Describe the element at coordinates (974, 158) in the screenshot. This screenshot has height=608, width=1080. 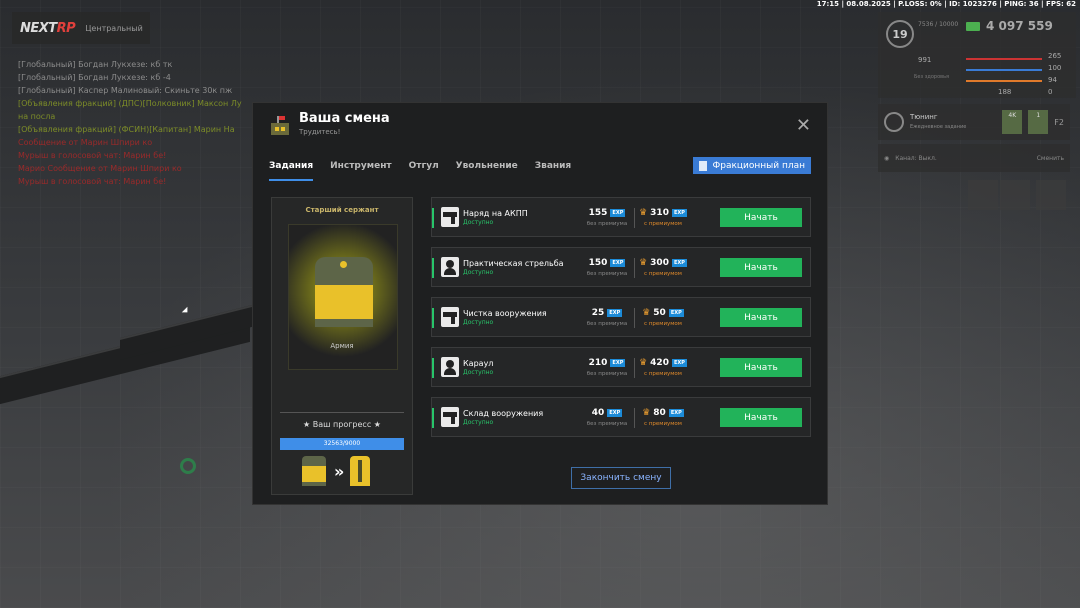
I see `voice-channel: ◉ Канал: Выкл. Сменить` at that location.